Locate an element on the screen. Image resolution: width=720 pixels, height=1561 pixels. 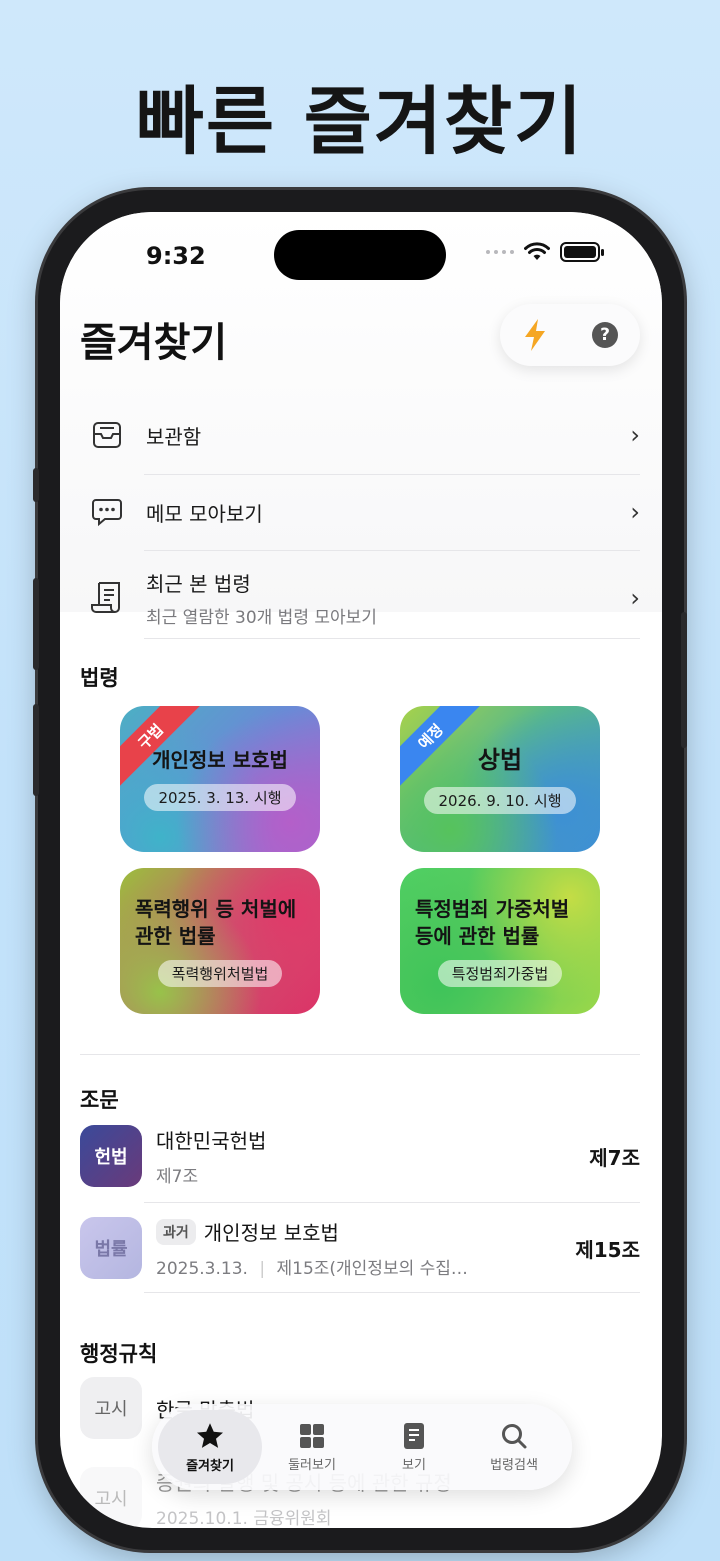
menu-recent-laws: 최근 본 법령 최근 열람한 30개 법령 모아보기 › is located at coordinates (365, 598).